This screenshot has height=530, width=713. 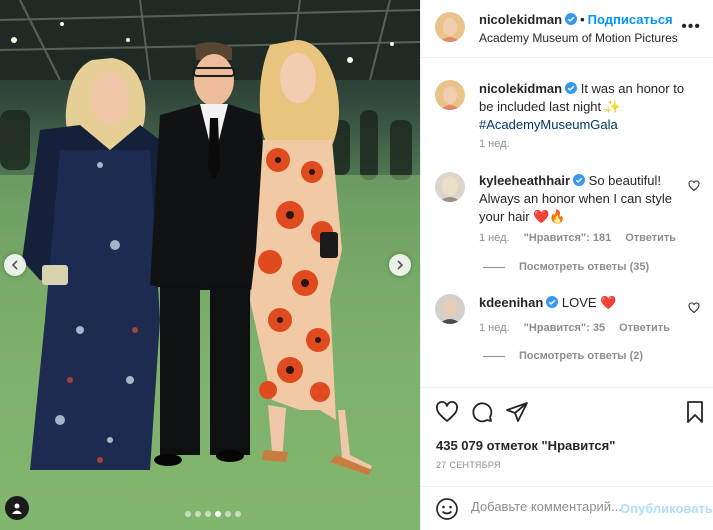 I want to click on post-location: Academy Museum of Motion Pictures, so click(x=578, y=38).